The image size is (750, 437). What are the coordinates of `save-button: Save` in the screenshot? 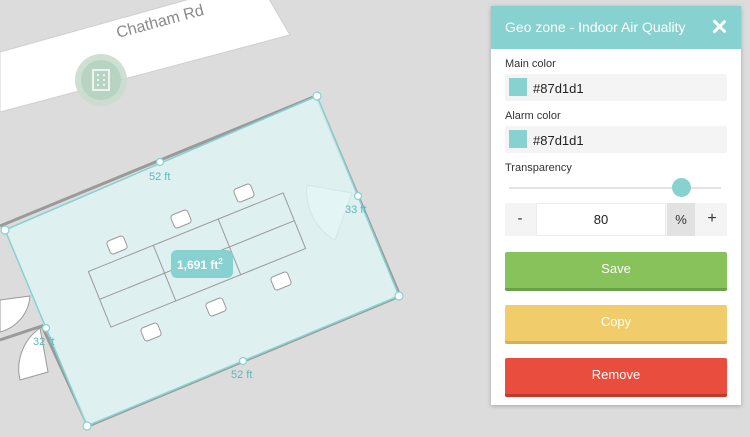 It's located at (616, 271).